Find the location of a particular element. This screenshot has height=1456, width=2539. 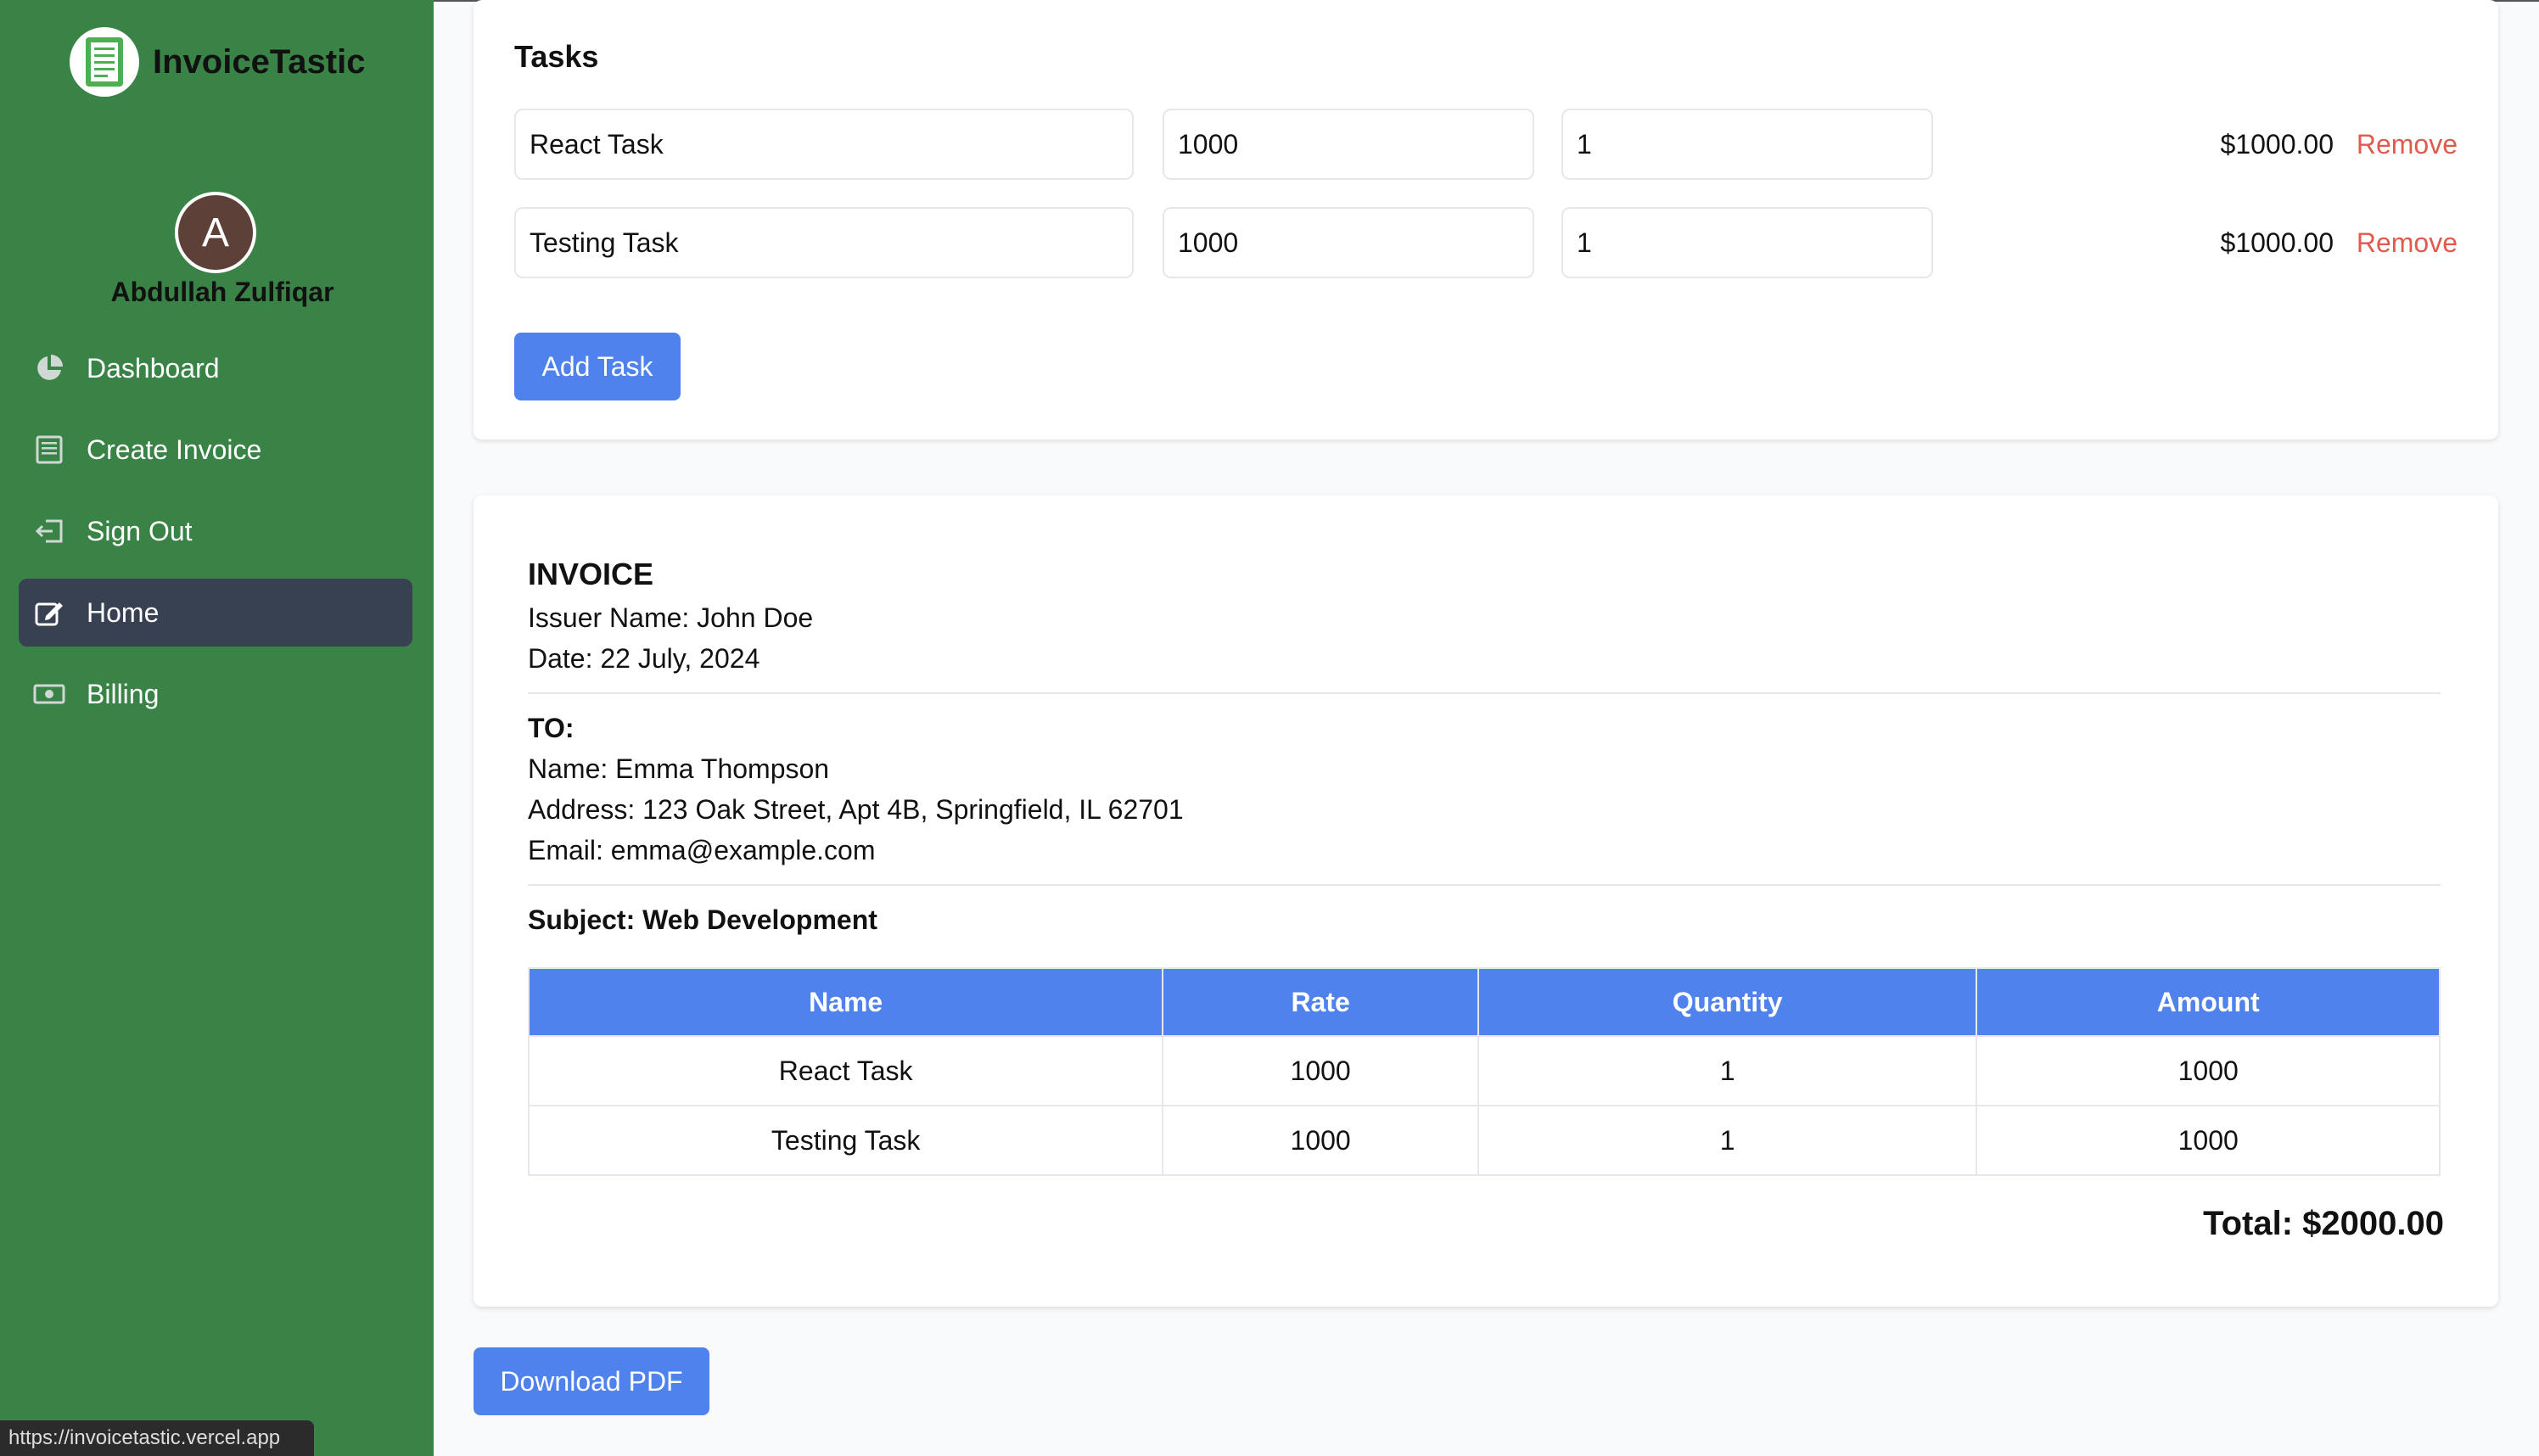

task-name-input: Testing Task is located at coordinates (824, 243).